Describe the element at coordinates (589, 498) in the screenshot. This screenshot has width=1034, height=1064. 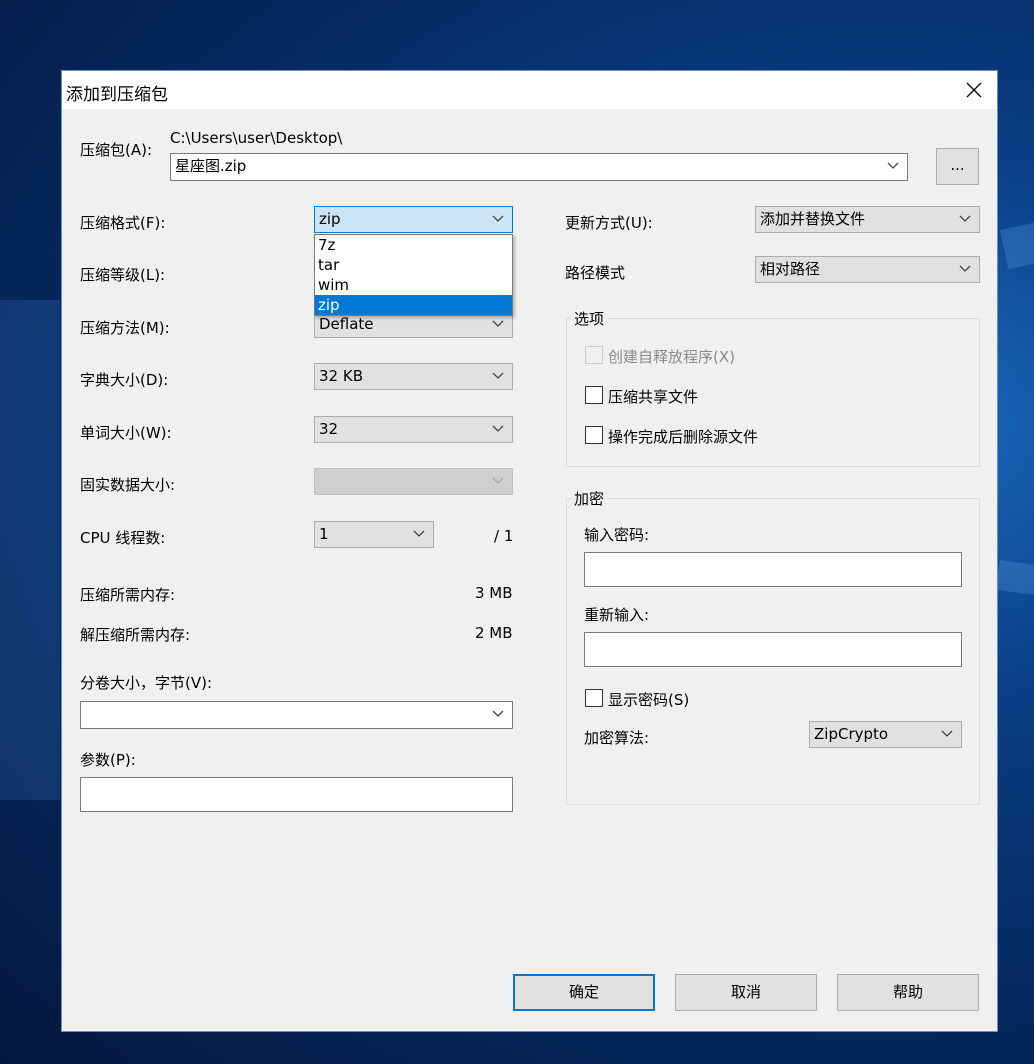
I see `encryption-title: 加密` at that location.